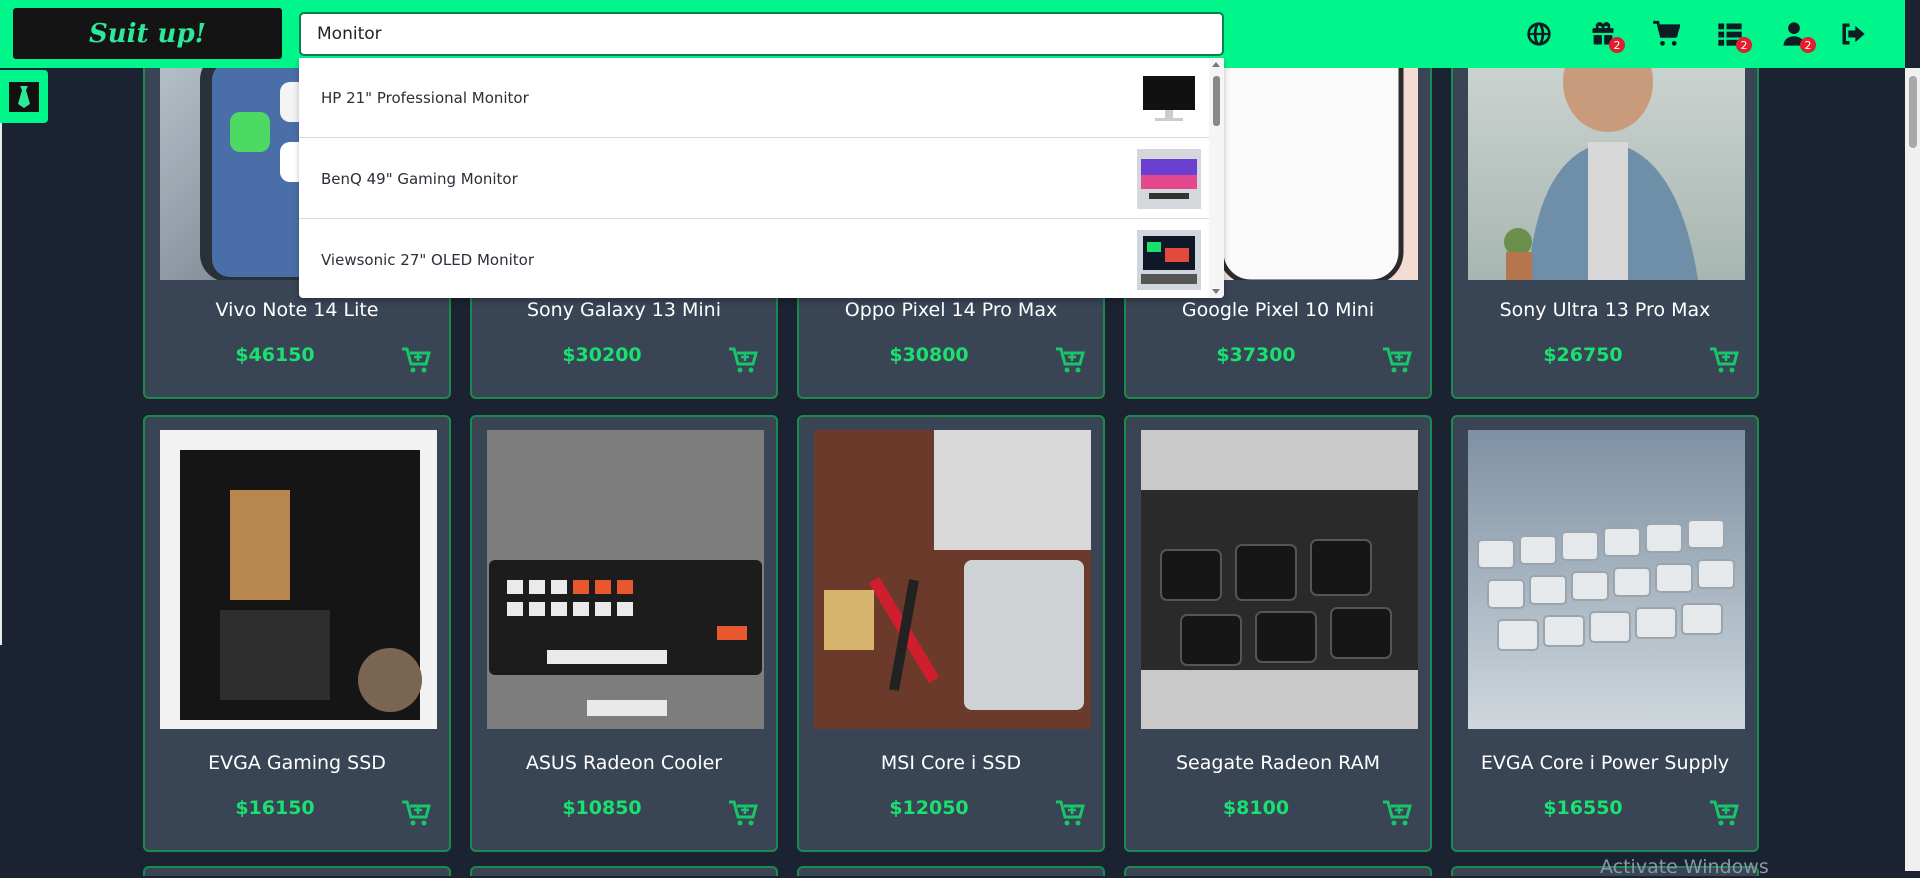 The image size is (1920, 878). What do you see at coordinates (1913, 112) in the screenshot?
I see `page-scrollbar-thumb` at bounding box center [1913, 112].